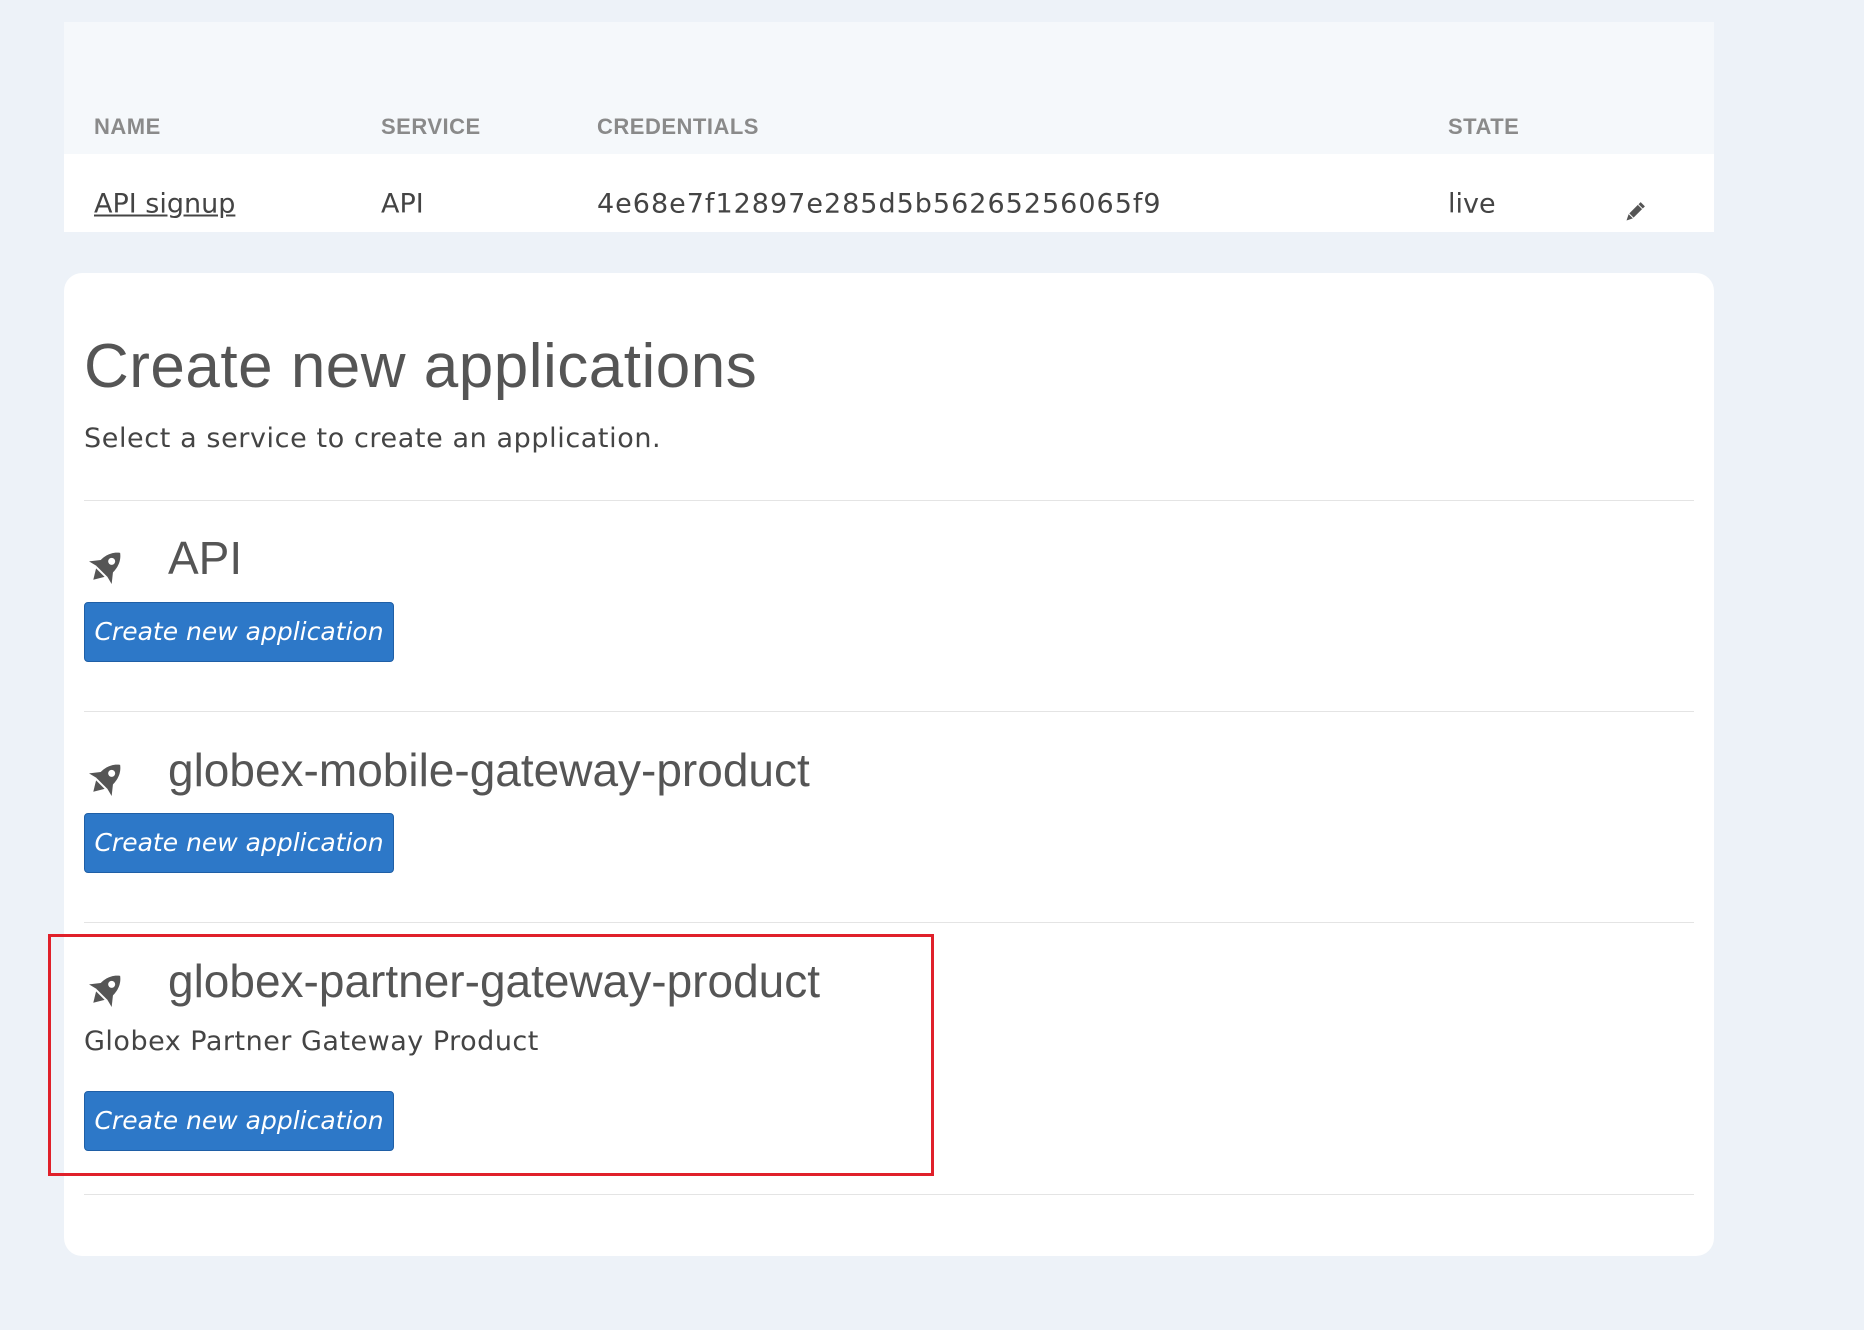 Image resolution: width=1864 pixels, height=1330 pixels. I want to click on column-header-credentials: CREDENTIALS, so click(678, 126).